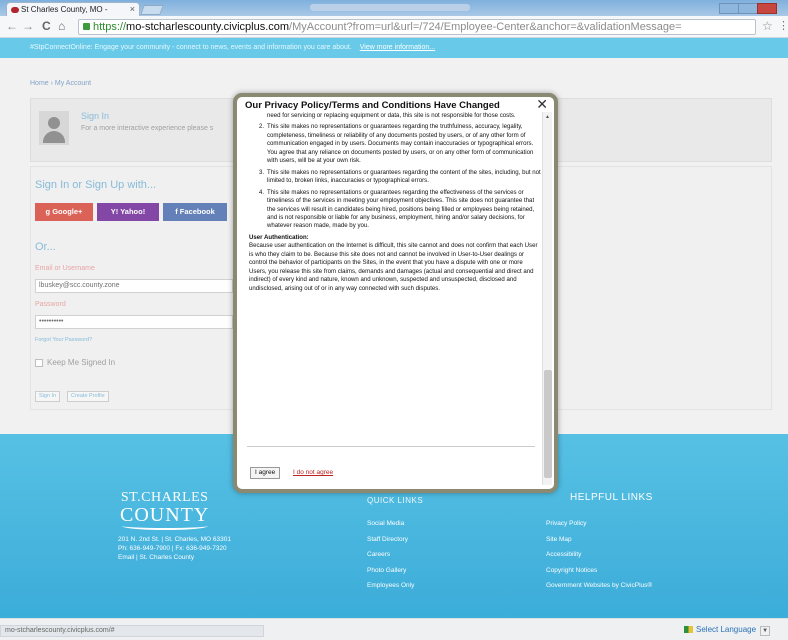  Describe the element at coordinates (262, 192) in the screenshot. I see `terms-item-number: 4.` at that location.